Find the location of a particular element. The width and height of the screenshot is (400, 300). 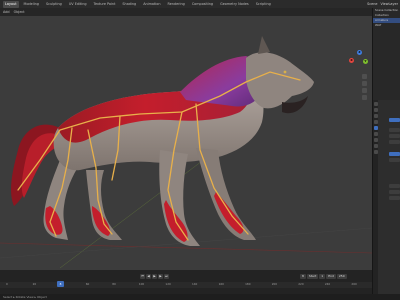

wolf-front-legs is located at coordinates (207, 197).